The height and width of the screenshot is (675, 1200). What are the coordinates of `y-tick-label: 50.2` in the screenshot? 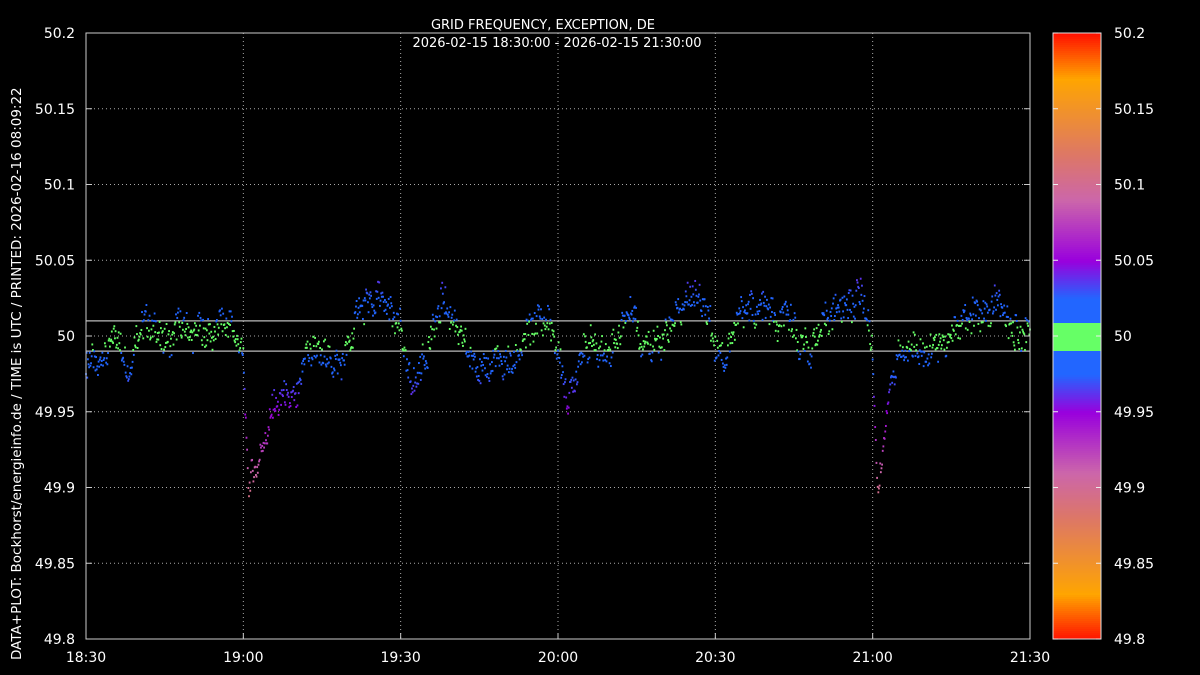 It's located at (59, 34).